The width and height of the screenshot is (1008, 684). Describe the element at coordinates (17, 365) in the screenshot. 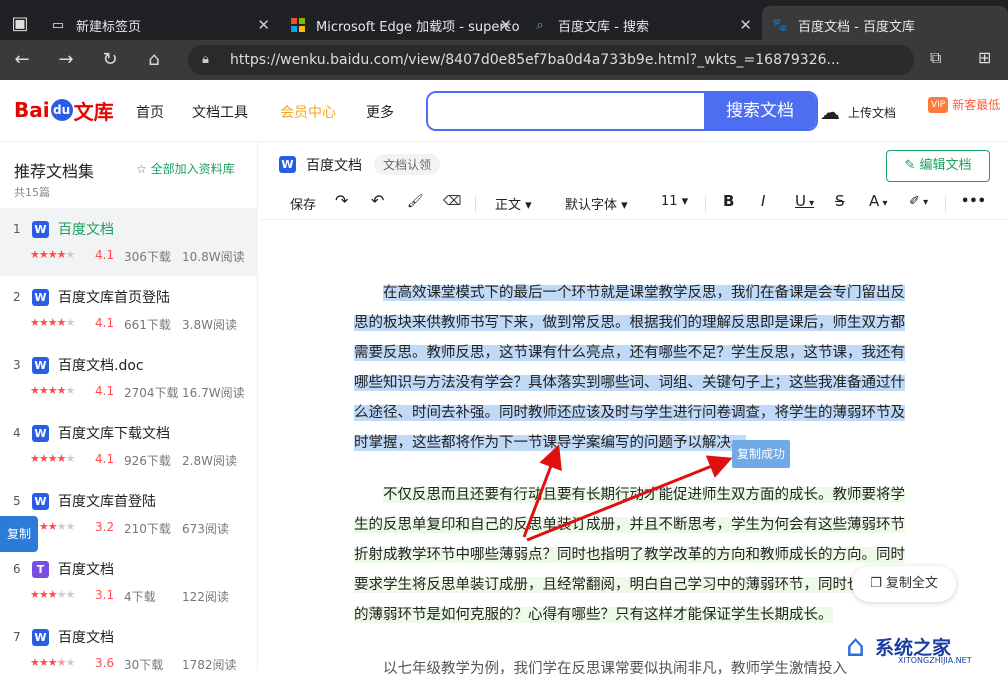

I see `doc-num: 3` at that location.